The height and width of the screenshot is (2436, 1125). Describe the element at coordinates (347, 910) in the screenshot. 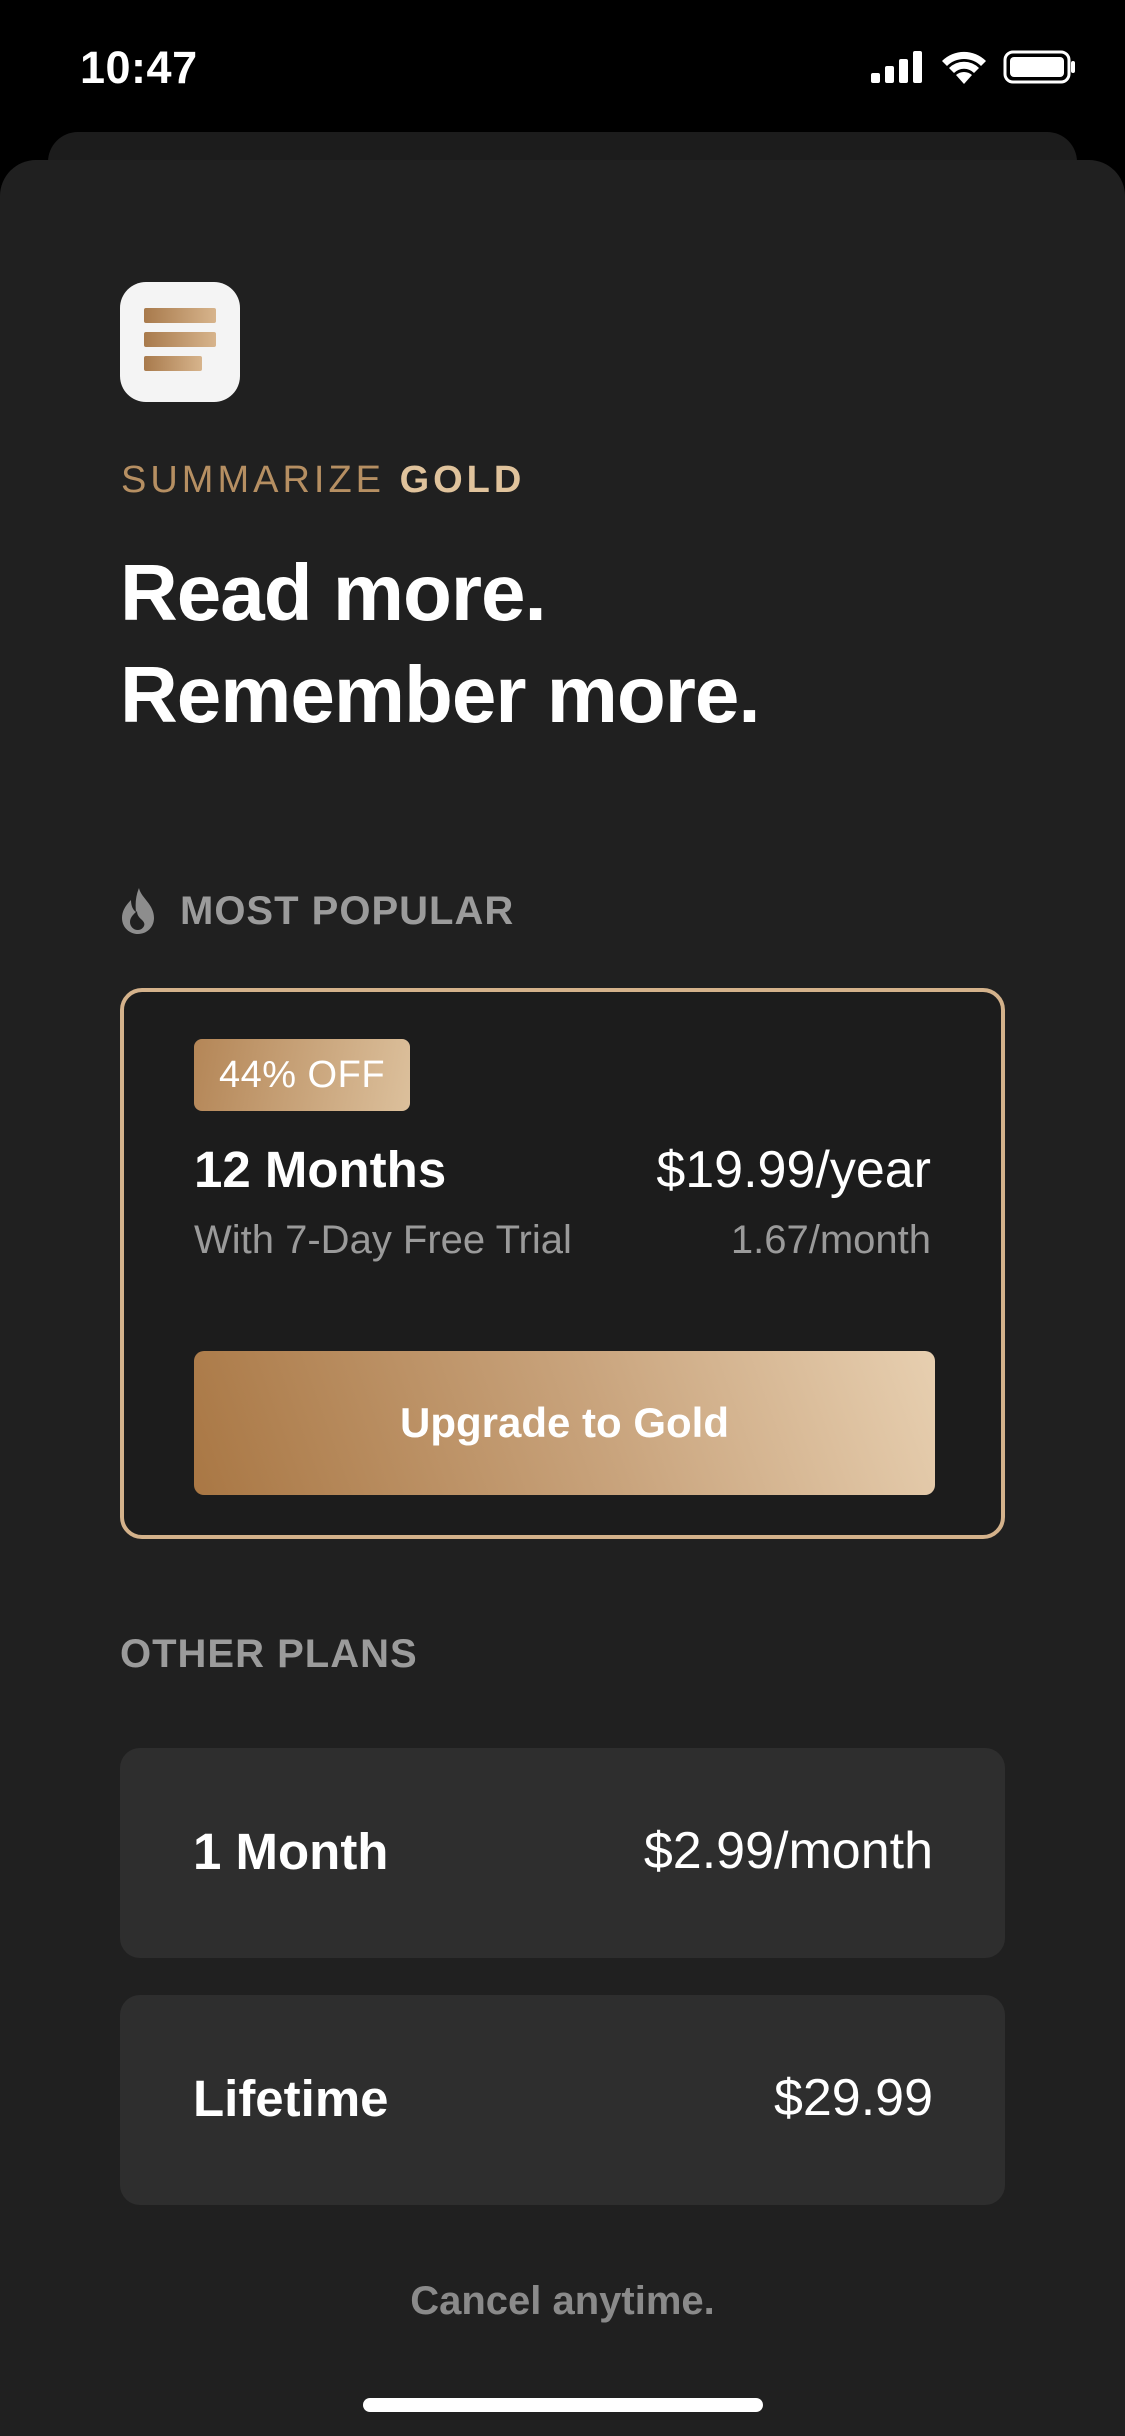

I see `most-popular-label: MOST POPULAR` at that location.